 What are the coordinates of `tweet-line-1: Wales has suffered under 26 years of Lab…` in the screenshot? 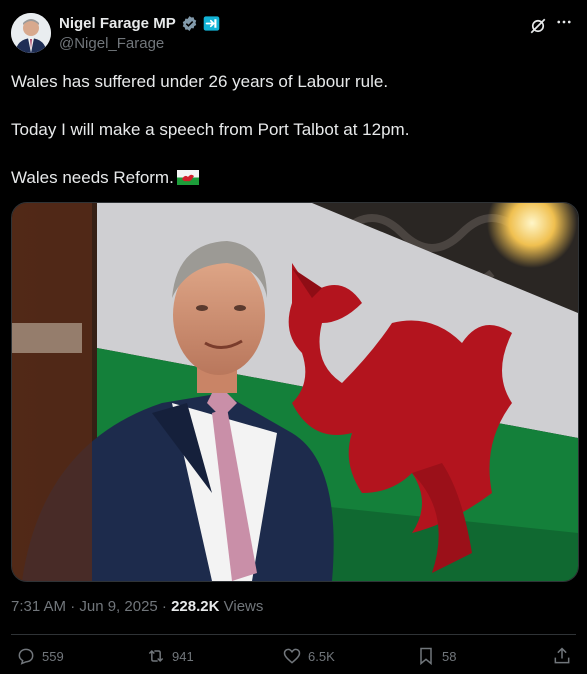 It's located at (200, 81).